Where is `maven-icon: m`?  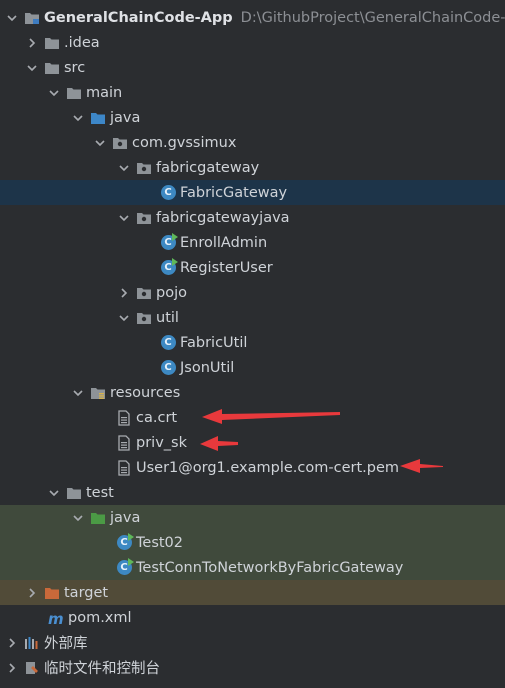 maven-icon: m is located at coordinates (56, 618).